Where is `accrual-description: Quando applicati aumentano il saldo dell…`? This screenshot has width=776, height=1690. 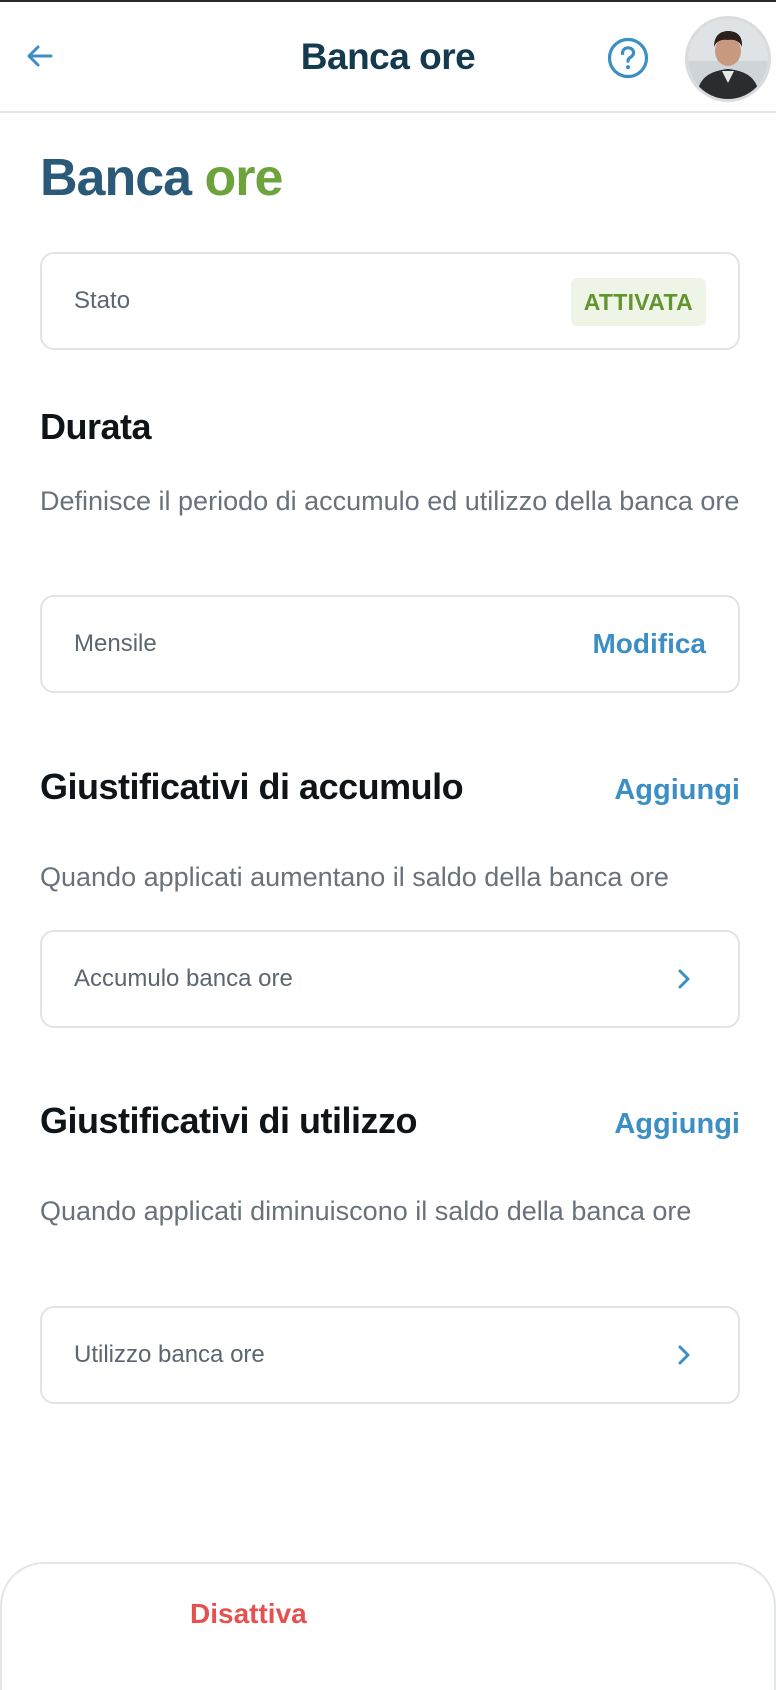
accrual-description: Quando applicati aumentano il saldo dell… is located at coordinates (354, 877).